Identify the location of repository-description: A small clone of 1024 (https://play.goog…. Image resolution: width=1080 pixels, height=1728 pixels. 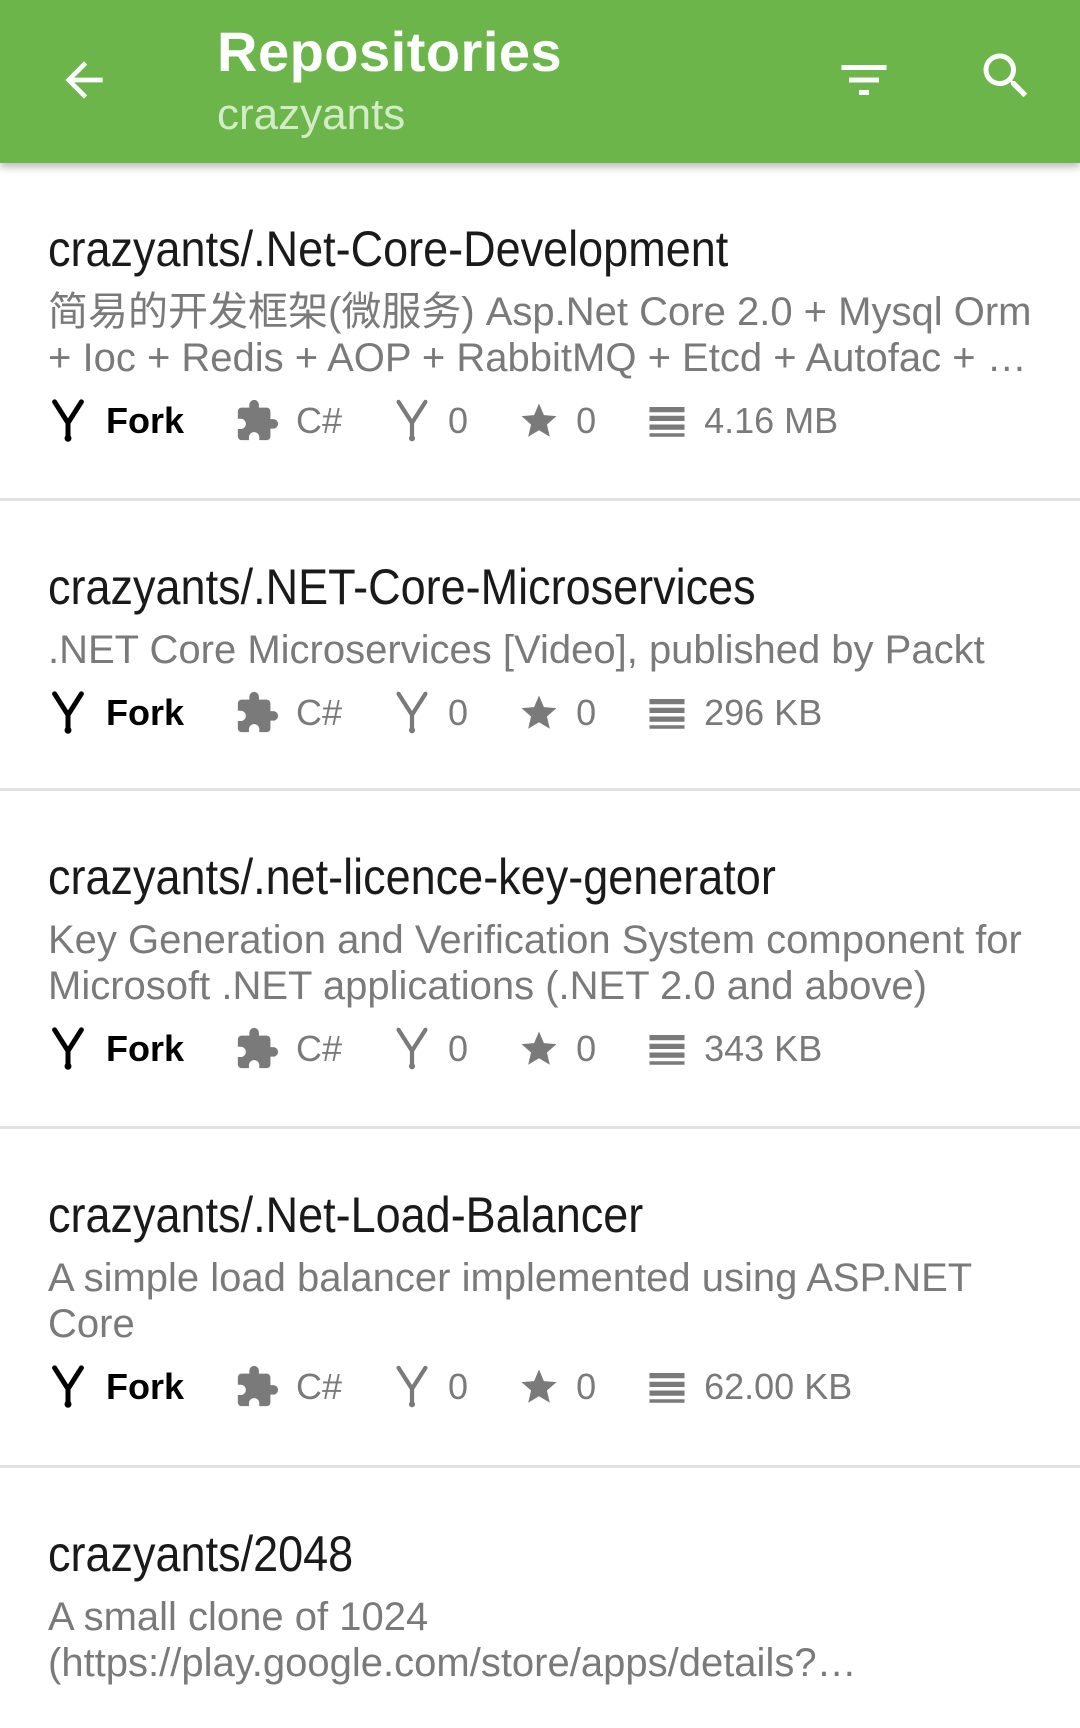
(432, 1640).